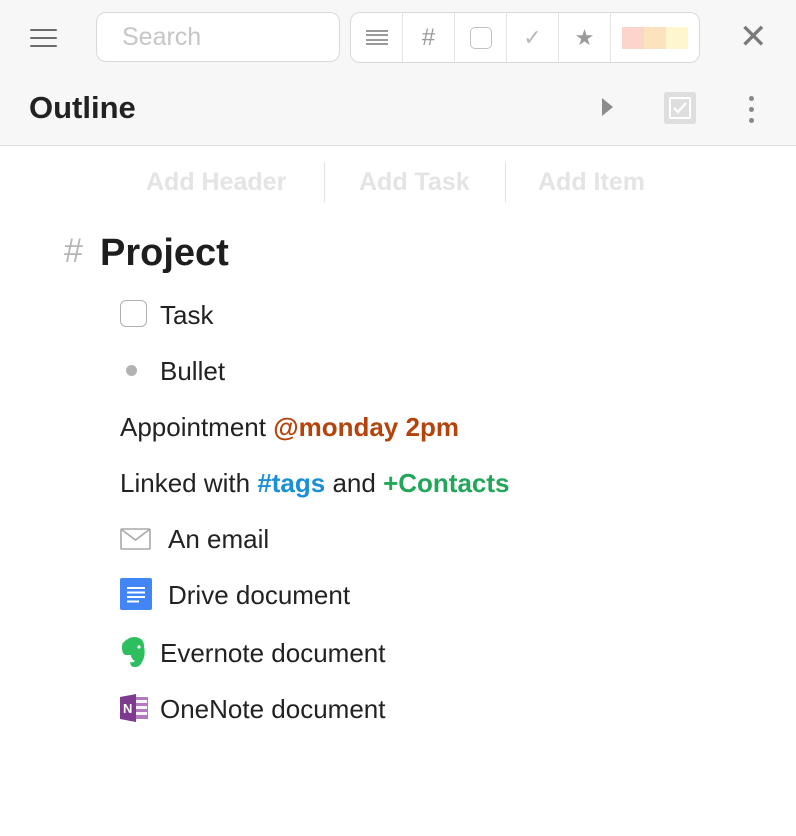 This screenshot has width=796, height=836. I want to click on checklist-view-icon, so click(680, 108).